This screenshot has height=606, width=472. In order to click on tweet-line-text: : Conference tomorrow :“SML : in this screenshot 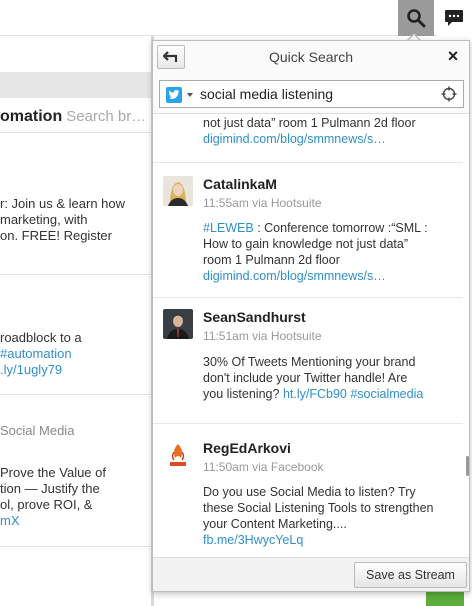, I will do `click(340, 228)`.